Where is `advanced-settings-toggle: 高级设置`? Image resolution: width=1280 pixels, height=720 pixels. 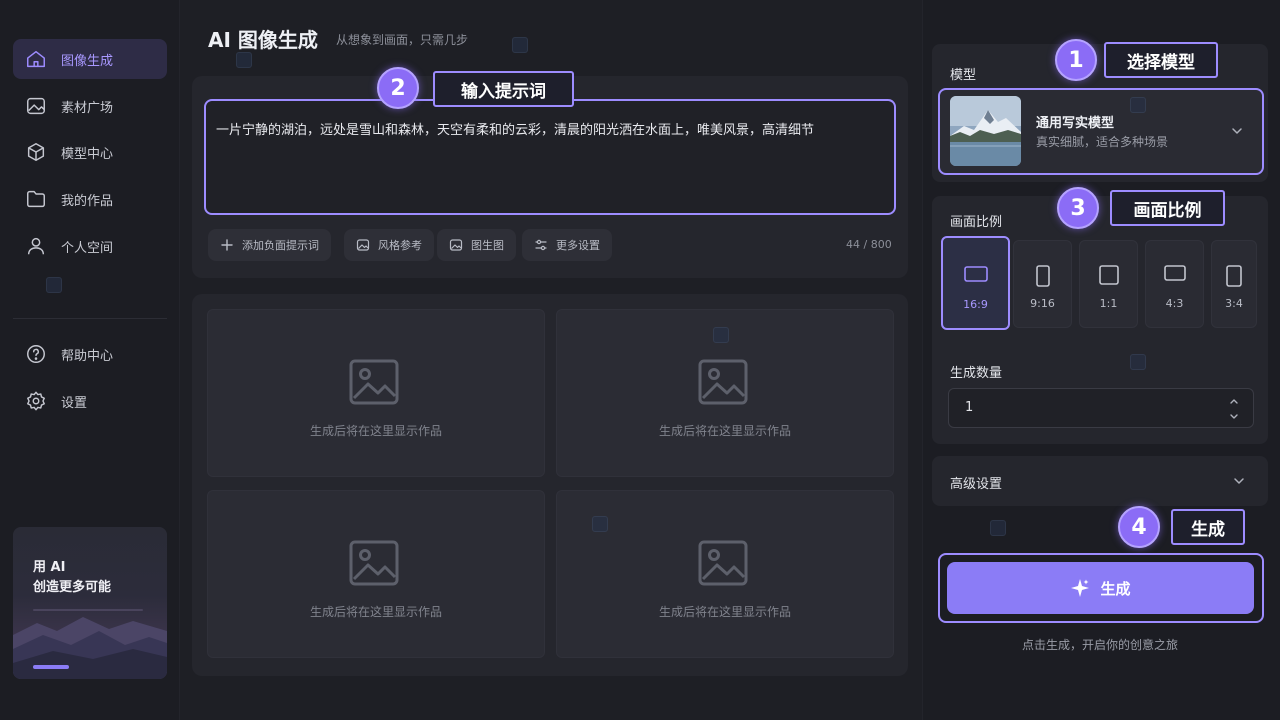 advanced-settings-toggle: 高级设置 is located at coordinates (1100, 481).